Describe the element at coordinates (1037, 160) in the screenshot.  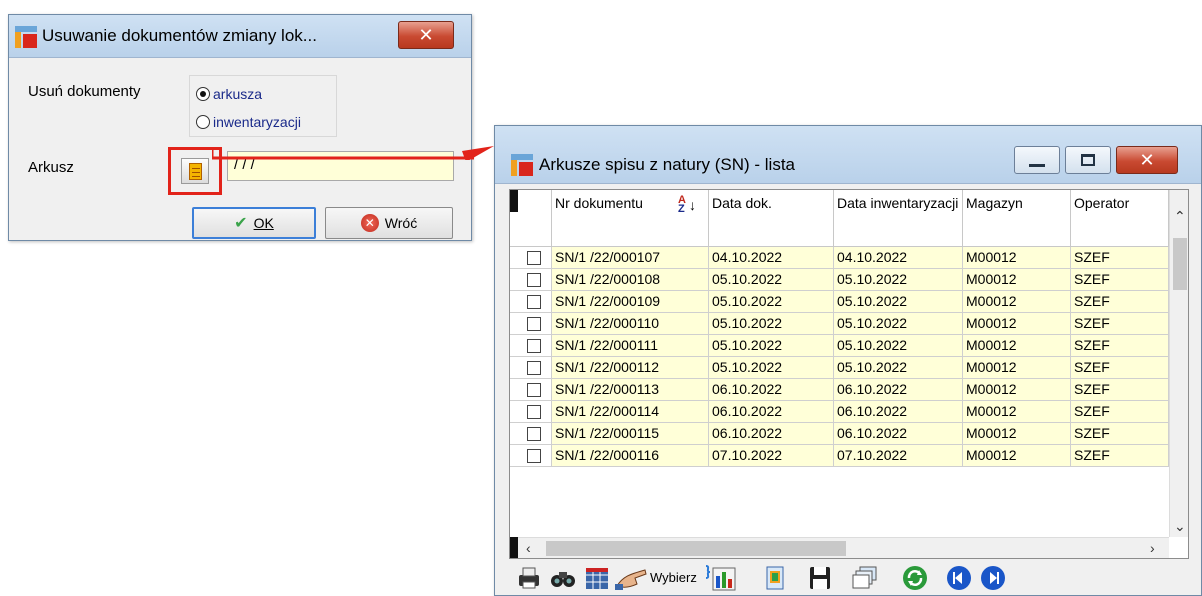
I see `minimize-button` at that location.